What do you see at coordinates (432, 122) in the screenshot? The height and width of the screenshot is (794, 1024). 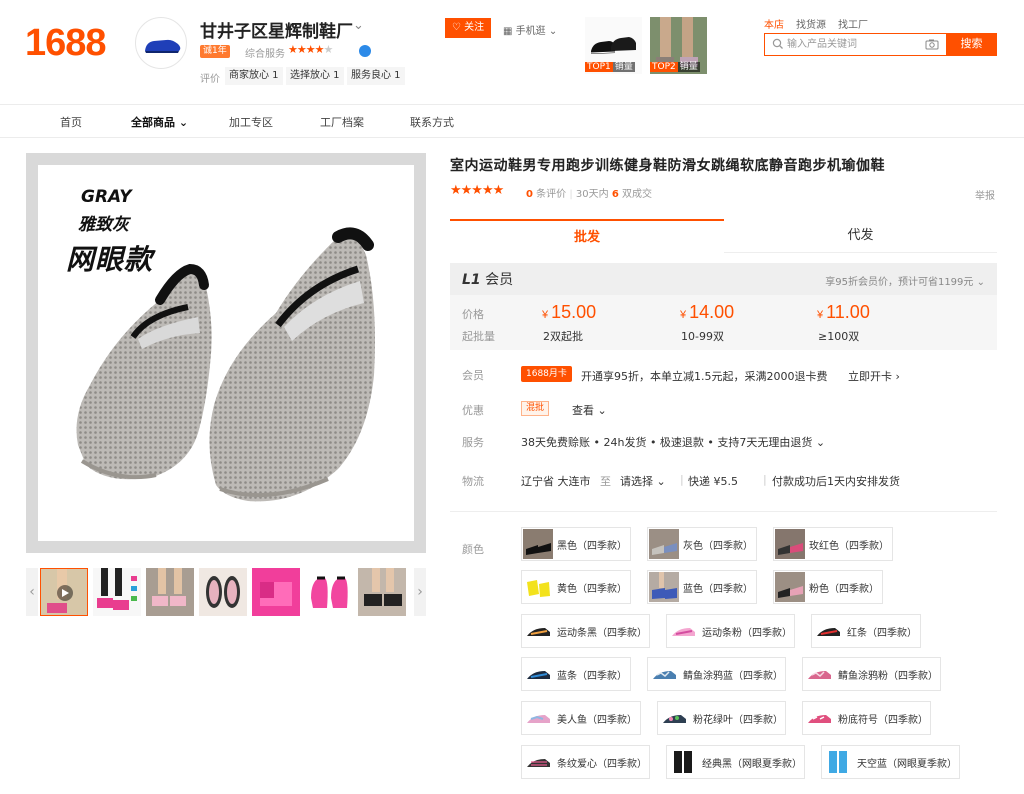 I see `nav-contact: 联系方式` at bounding box center [432, 122].